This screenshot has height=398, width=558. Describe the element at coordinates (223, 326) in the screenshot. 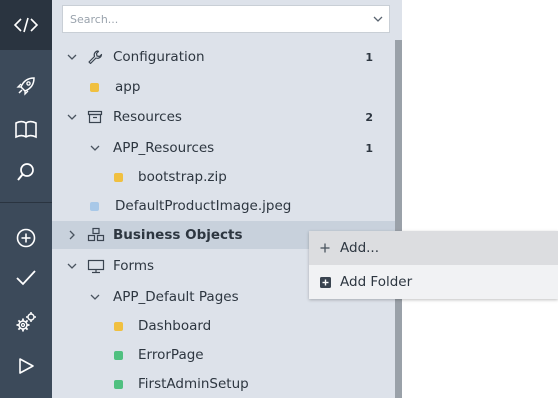

I see `tree-node-dashboard: Dashboard` at that location.